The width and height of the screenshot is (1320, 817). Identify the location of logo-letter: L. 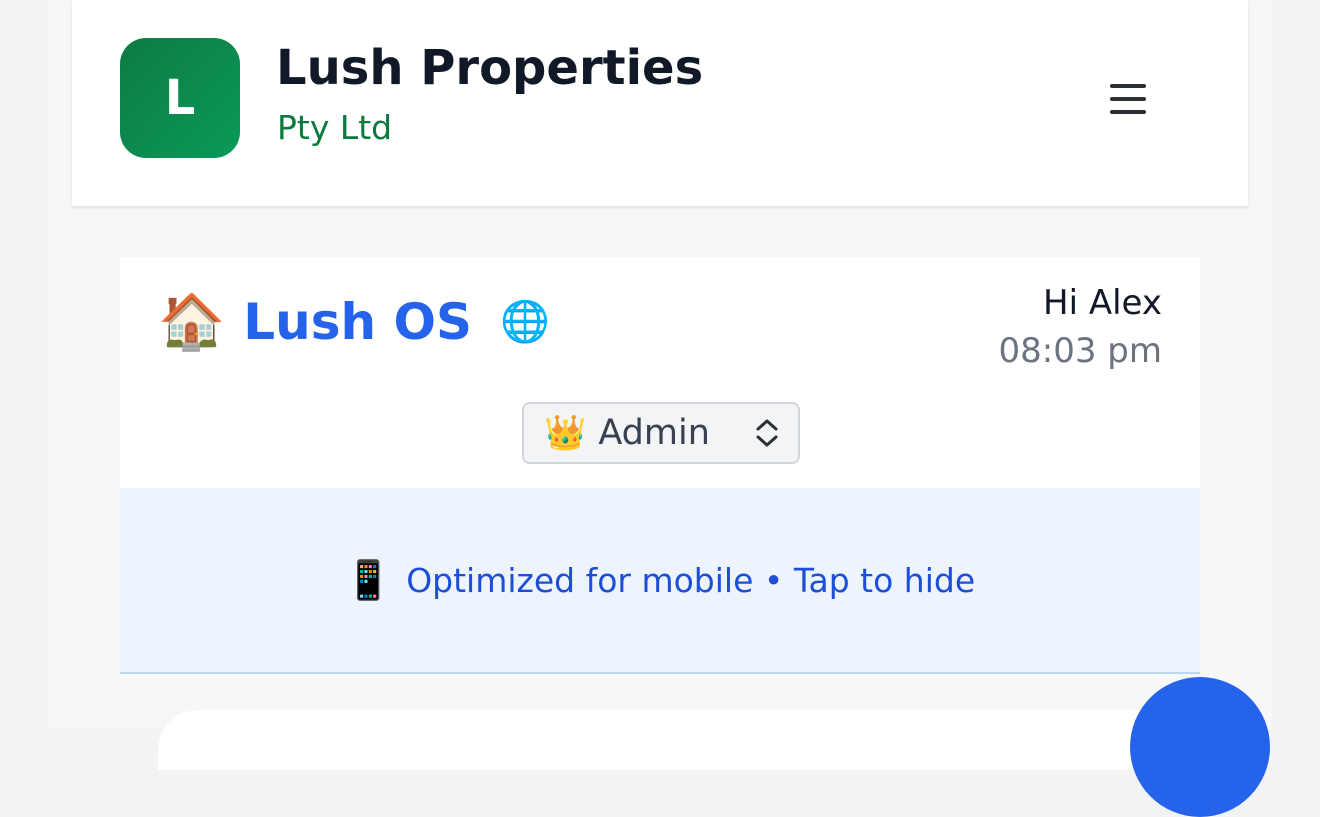
(180, 98).